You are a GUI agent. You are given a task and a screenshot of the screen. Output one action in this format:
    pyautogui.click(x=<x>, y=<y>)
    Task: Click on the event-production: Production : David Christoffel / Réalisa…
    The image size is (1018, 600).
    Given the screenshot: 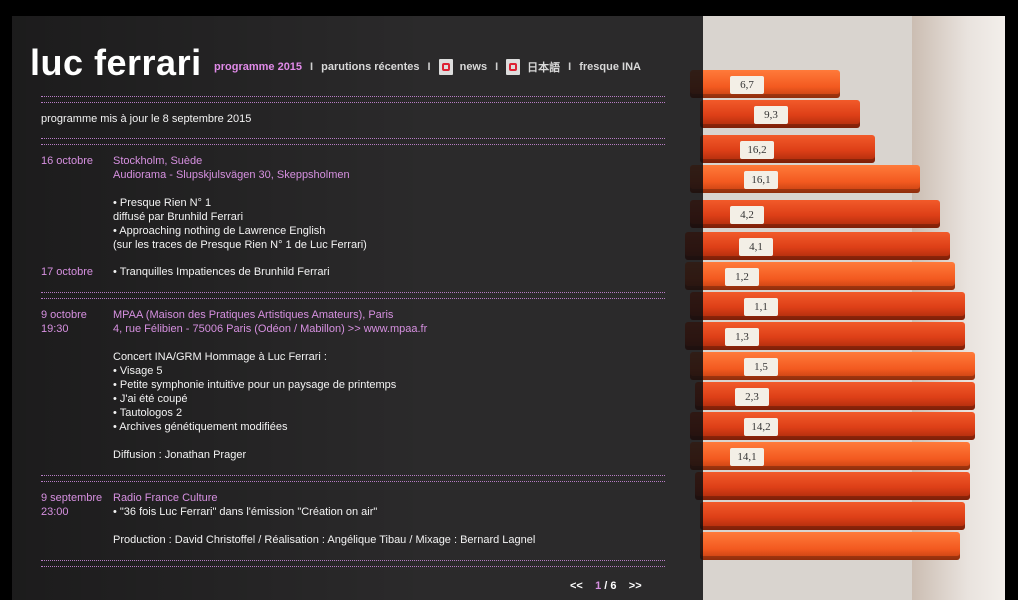 What is the action you would take?
    pyautogui.click(x=324, y=540)
    